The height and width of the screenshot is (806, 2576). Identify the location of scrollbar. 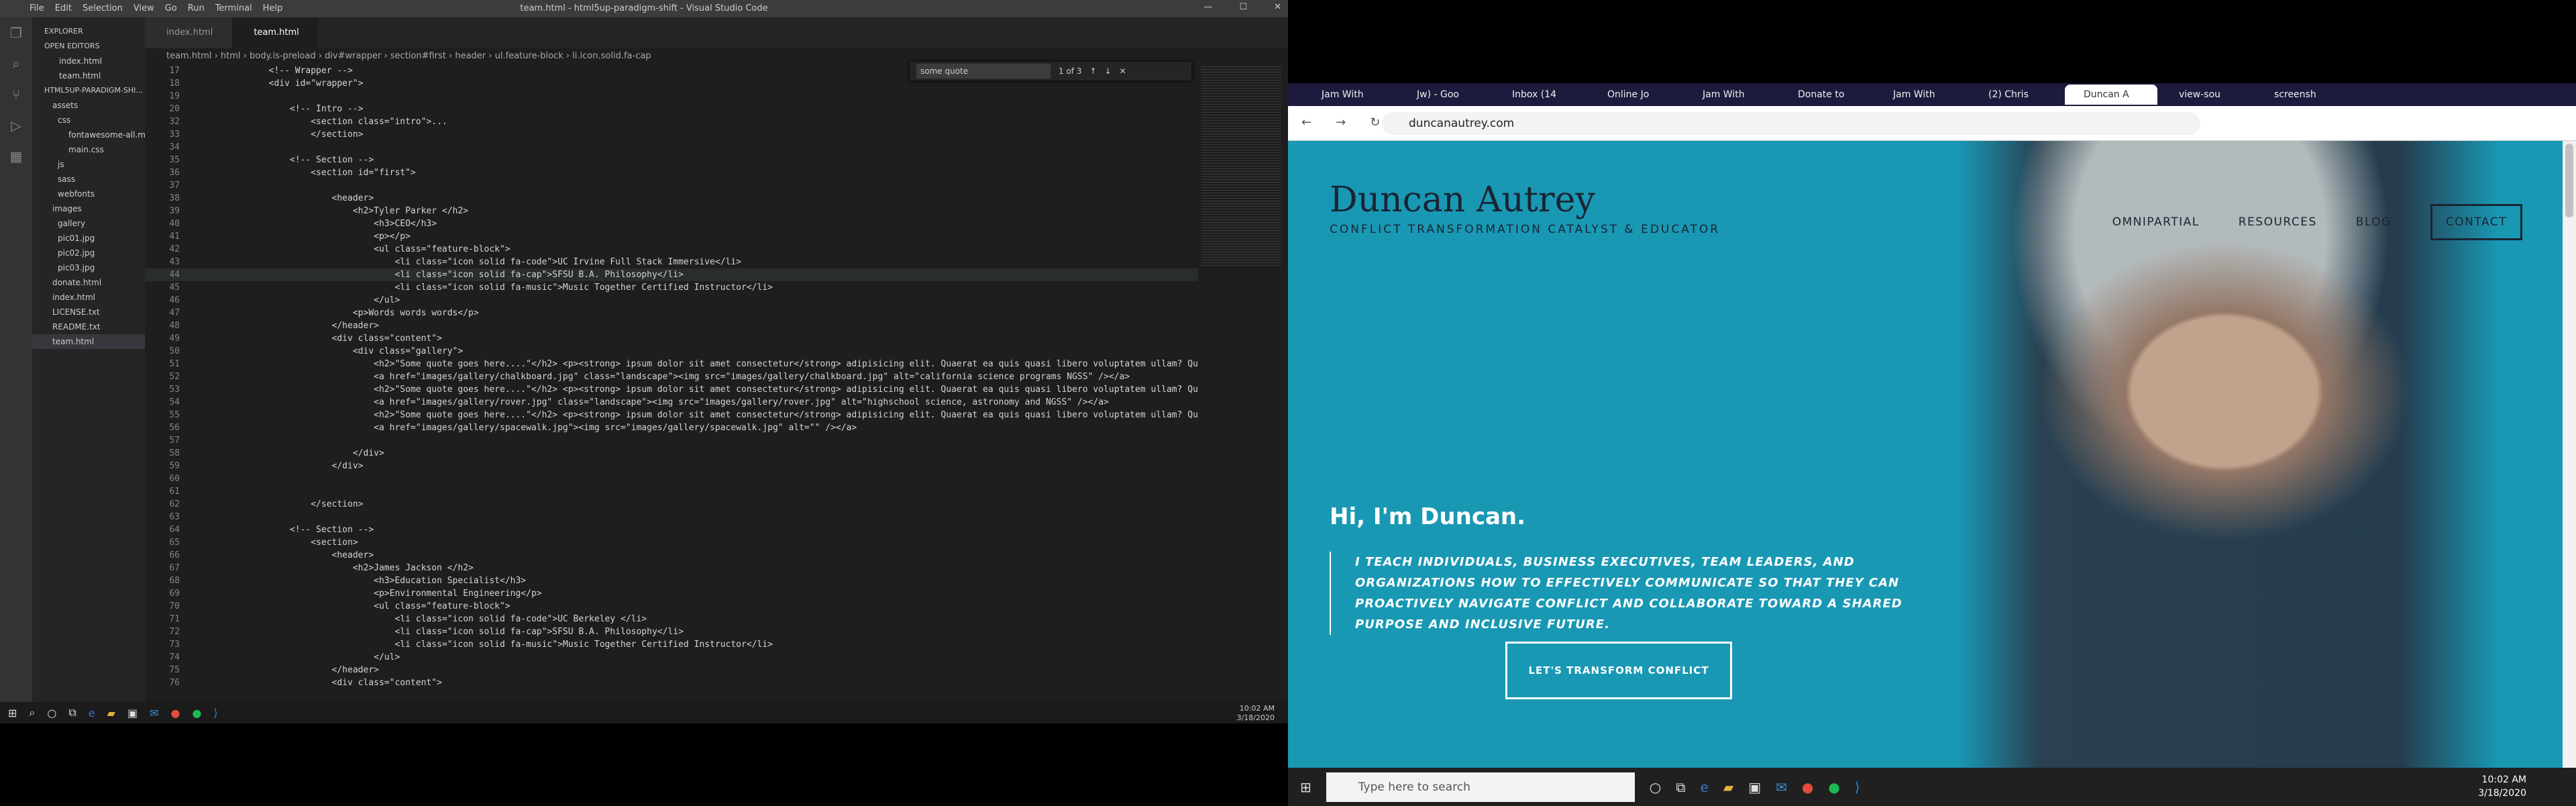
(2569, 454).